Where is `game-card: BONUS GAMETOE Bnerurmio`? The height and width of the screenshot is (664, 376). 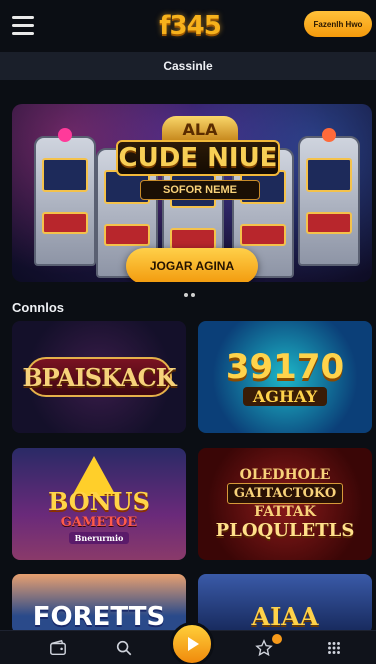
game-card: BONUS GAMETOE Bnerurmio is located at coordinates (99, 504).